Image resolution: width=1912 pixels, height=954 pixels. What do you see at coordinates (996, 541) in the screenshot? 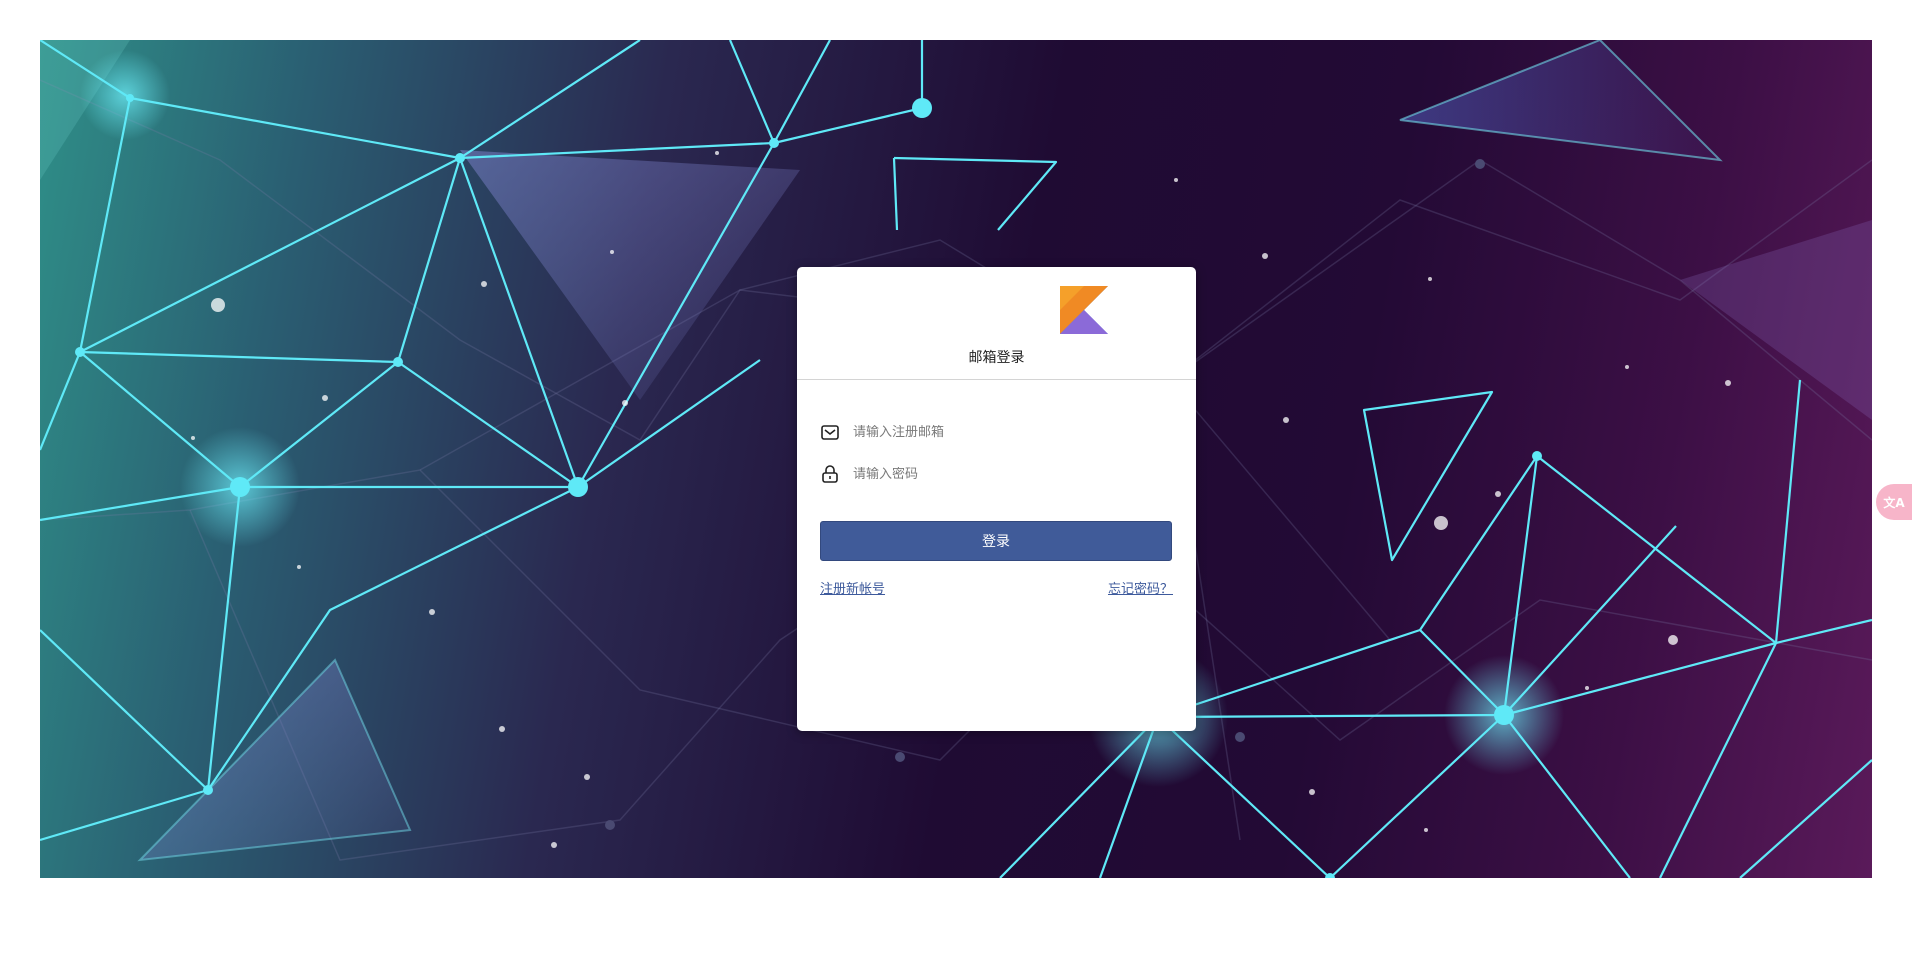
I see `login-button: 登录` at bounding box center [996, 541].